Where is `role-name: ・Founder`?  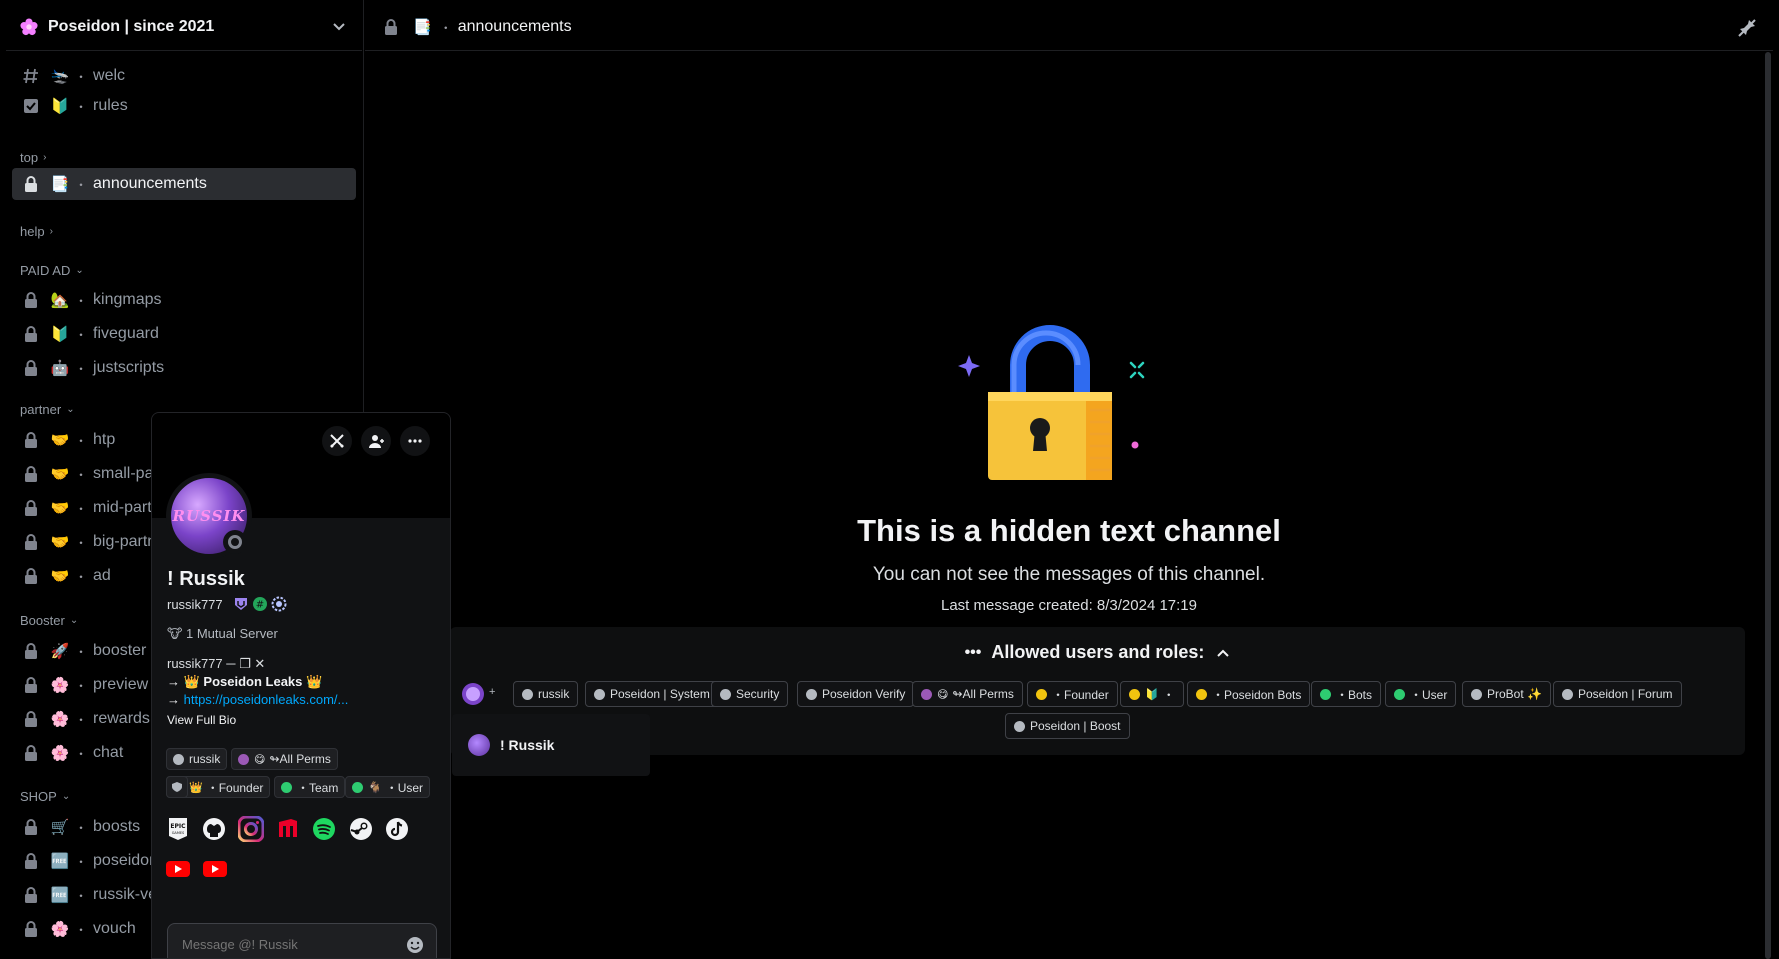
role-name: ・Founder is located at coordinates (235, 787).